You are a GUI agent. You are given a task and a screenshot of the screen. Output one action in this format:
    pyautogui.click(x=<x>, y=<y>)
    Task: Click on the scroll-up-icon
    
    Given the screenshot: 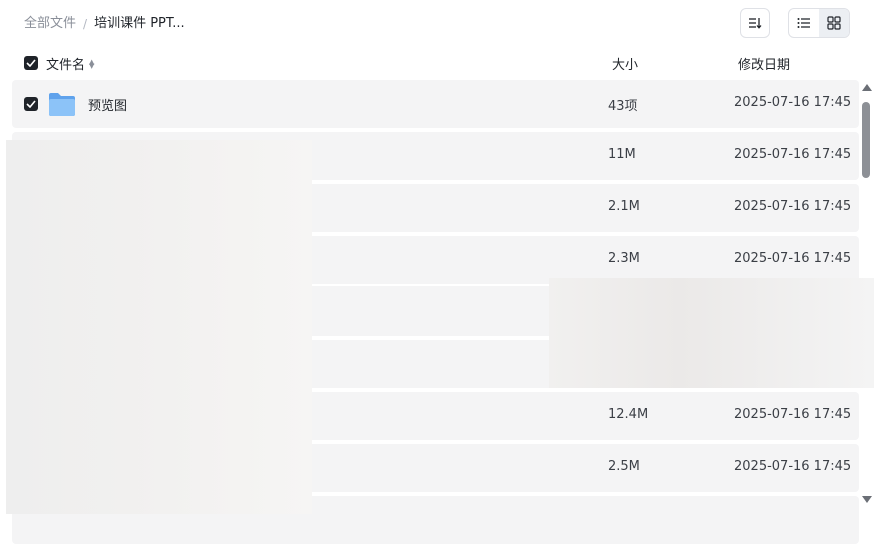 What is the action you would take?
    pyautogui.click(x=867, y=87)
    